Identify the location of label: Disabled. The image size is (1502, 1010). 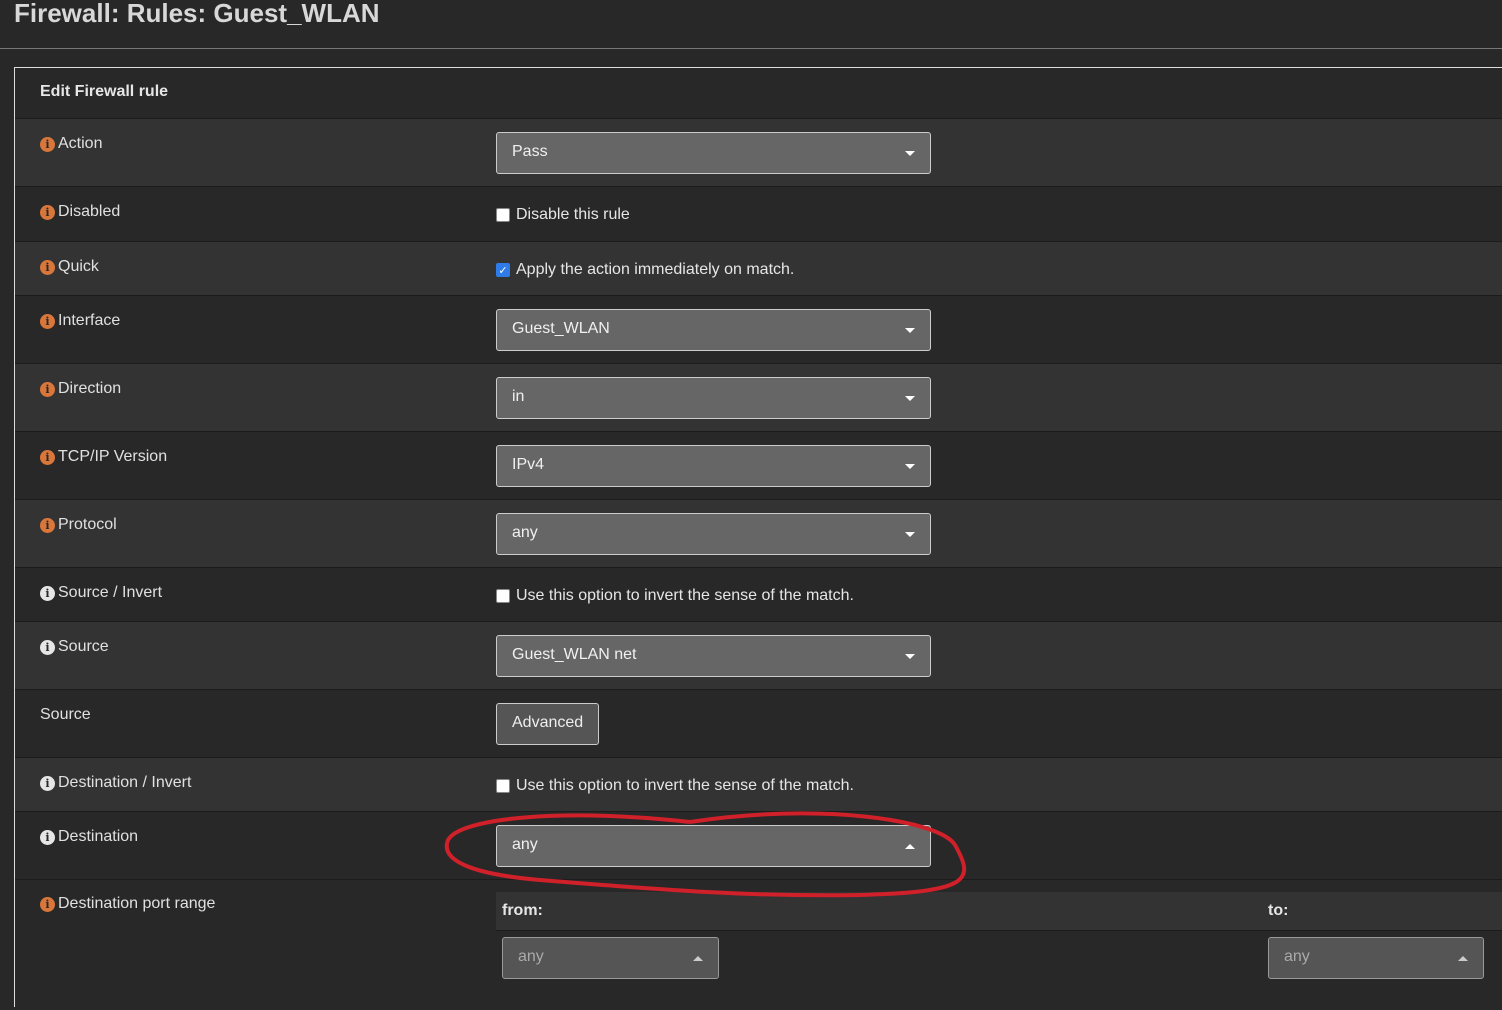
(89, 211).